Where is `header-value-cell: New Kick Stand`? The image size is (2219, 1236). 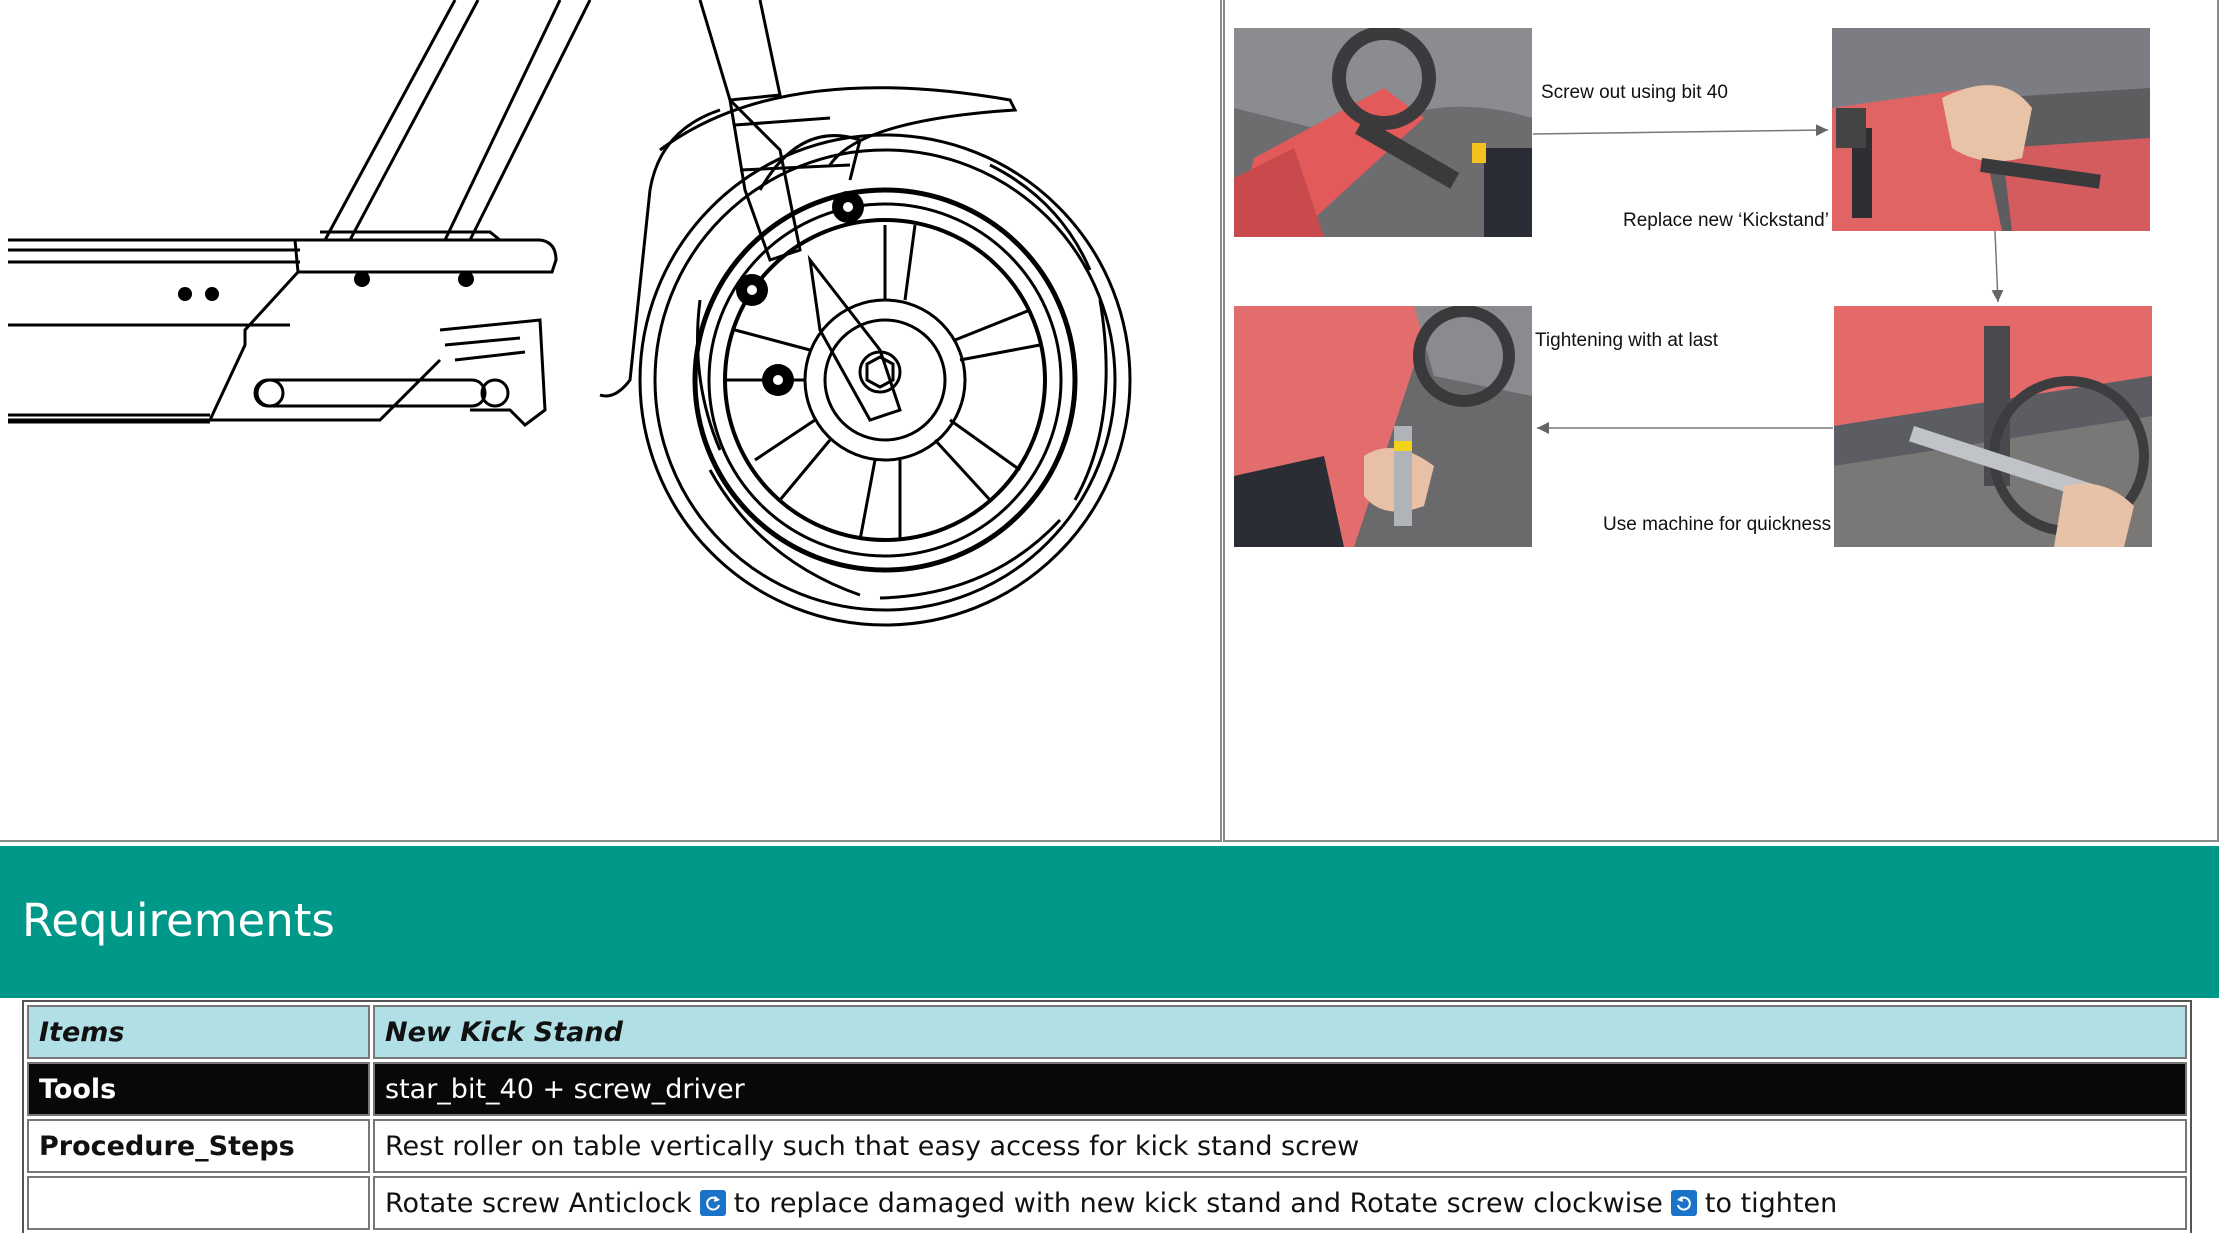
header-value-cell: New Kick Stand is located at coordinates (1280, 1032).